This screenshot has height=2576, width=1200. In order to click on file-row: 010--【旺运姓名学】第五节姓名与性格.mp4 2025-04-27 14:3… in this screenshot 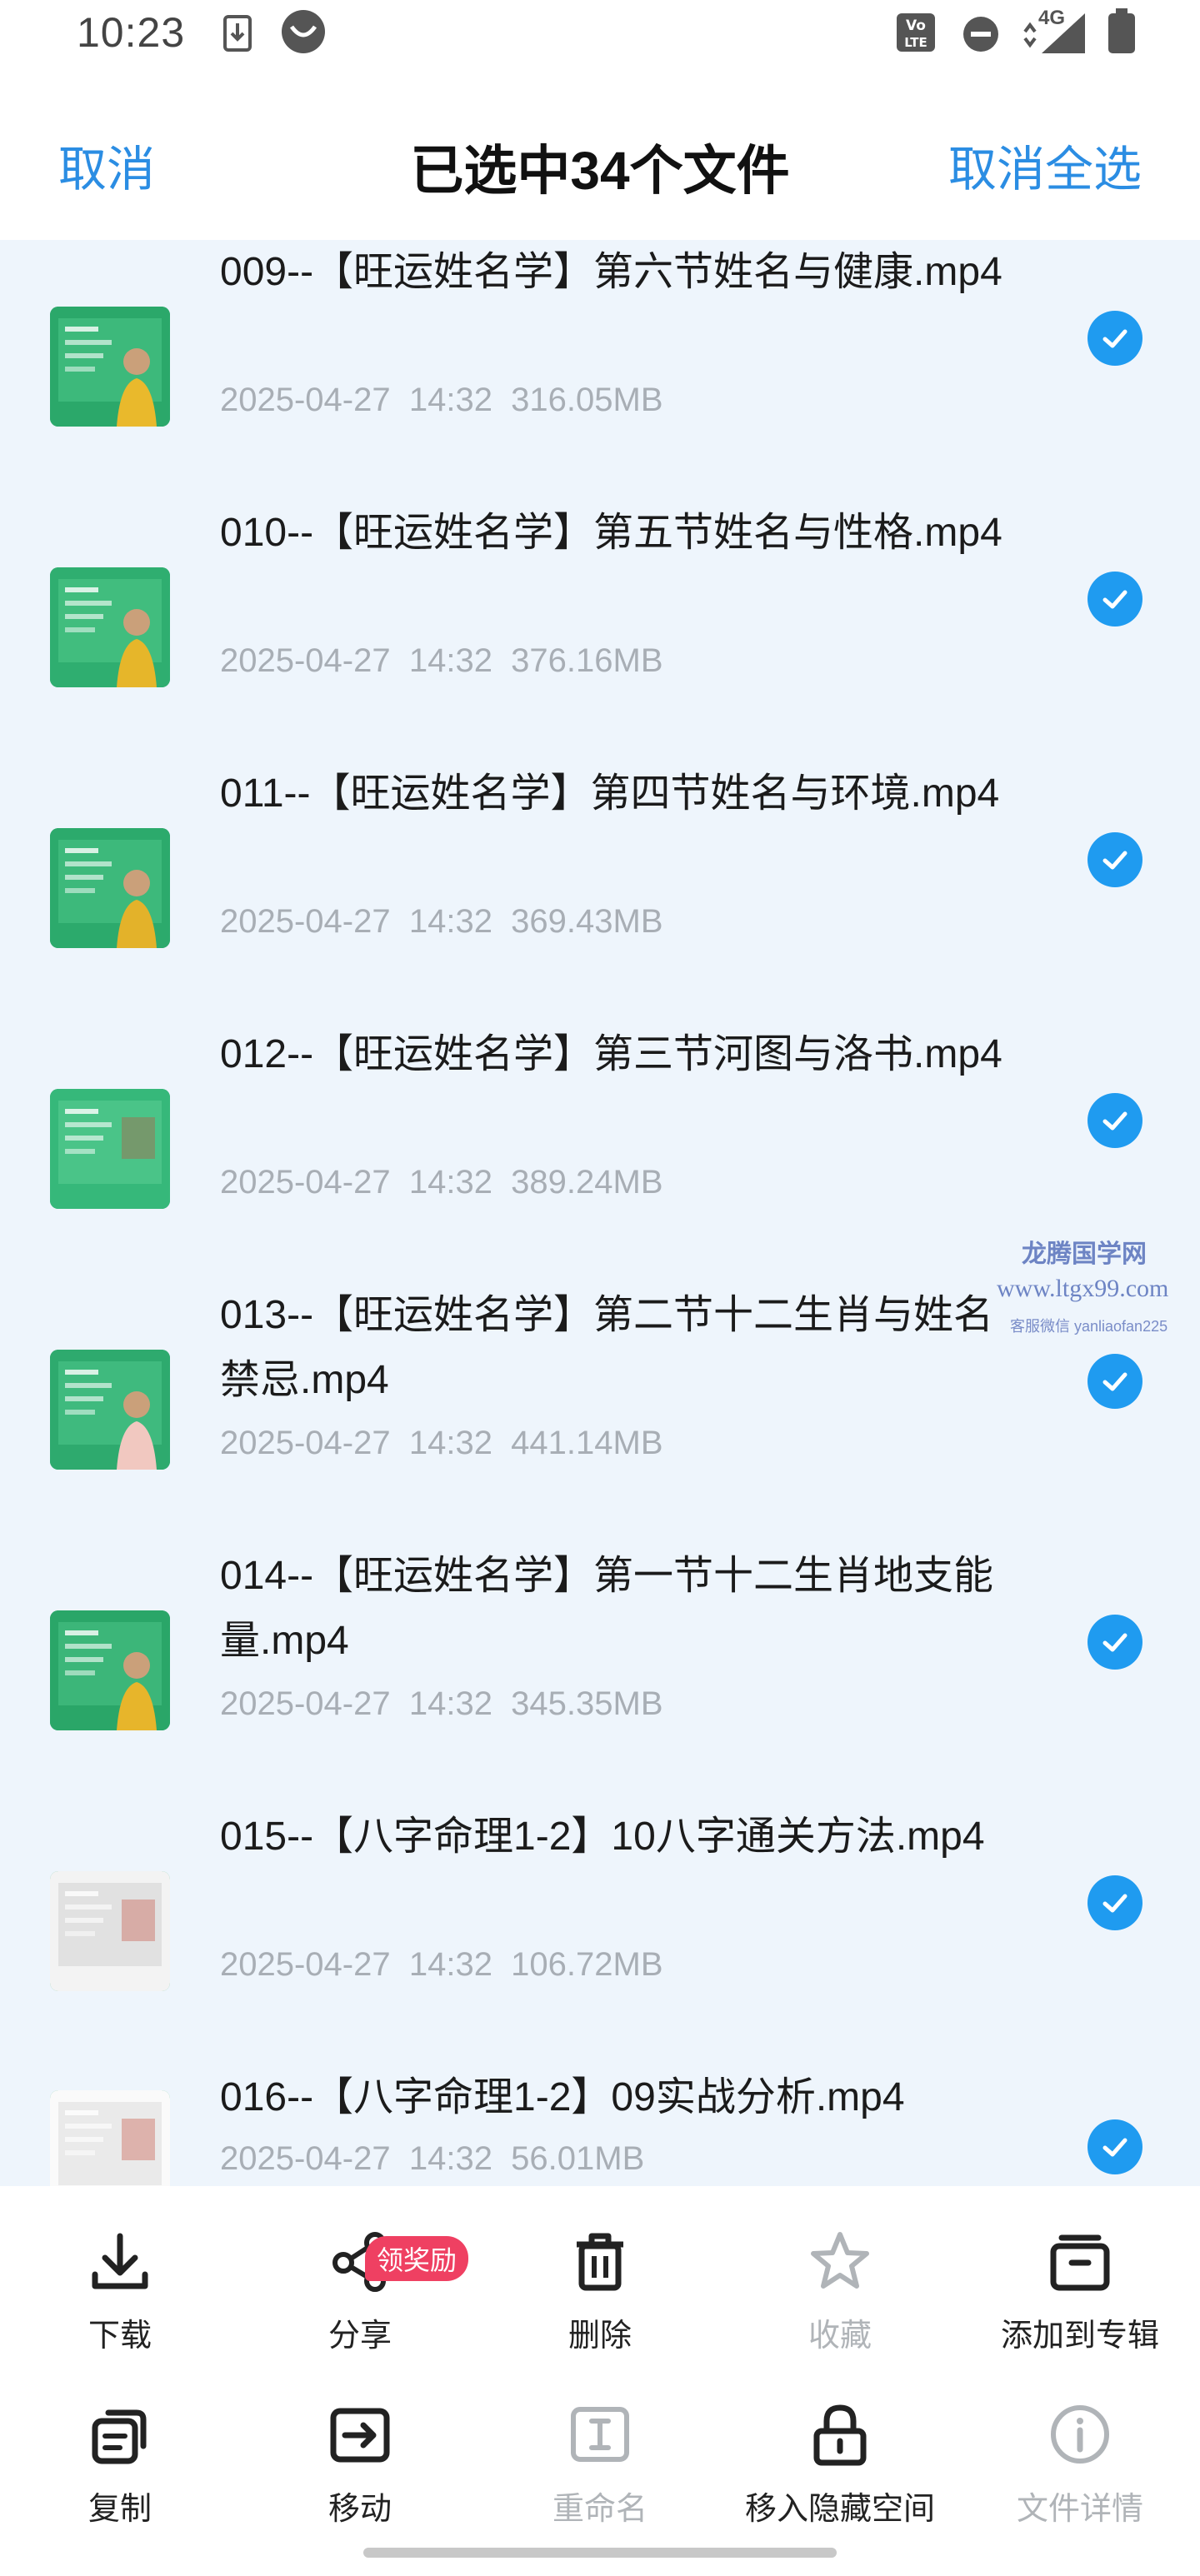, I will do `click(600, 581)`.